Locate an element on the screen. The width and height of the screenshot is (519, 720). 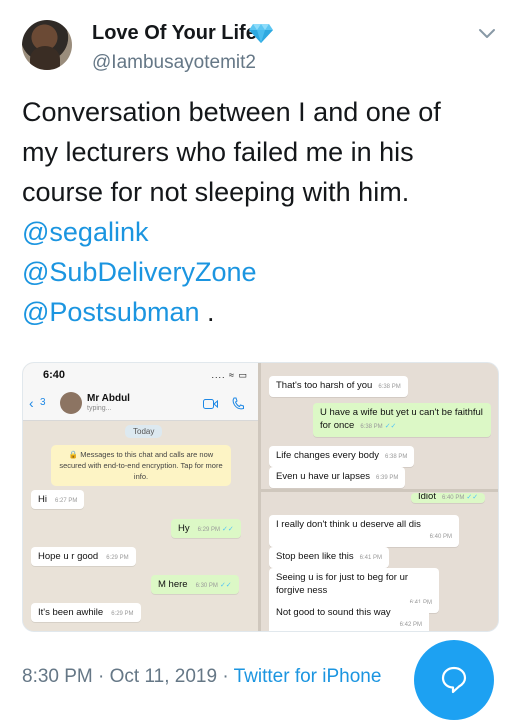
reply-bubble-icon is located at coordinates (454, 680).